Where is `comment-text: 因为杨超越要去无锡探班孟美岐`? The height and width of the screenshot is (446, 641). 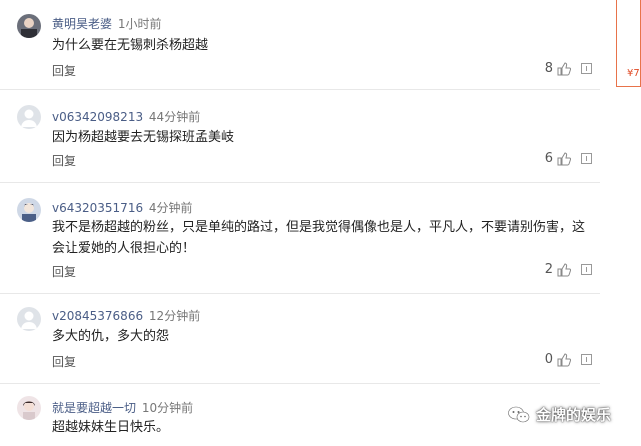 comment-text: 因为杨超越要去无锡探班孟美岐 is located at coordinates (143, 137).